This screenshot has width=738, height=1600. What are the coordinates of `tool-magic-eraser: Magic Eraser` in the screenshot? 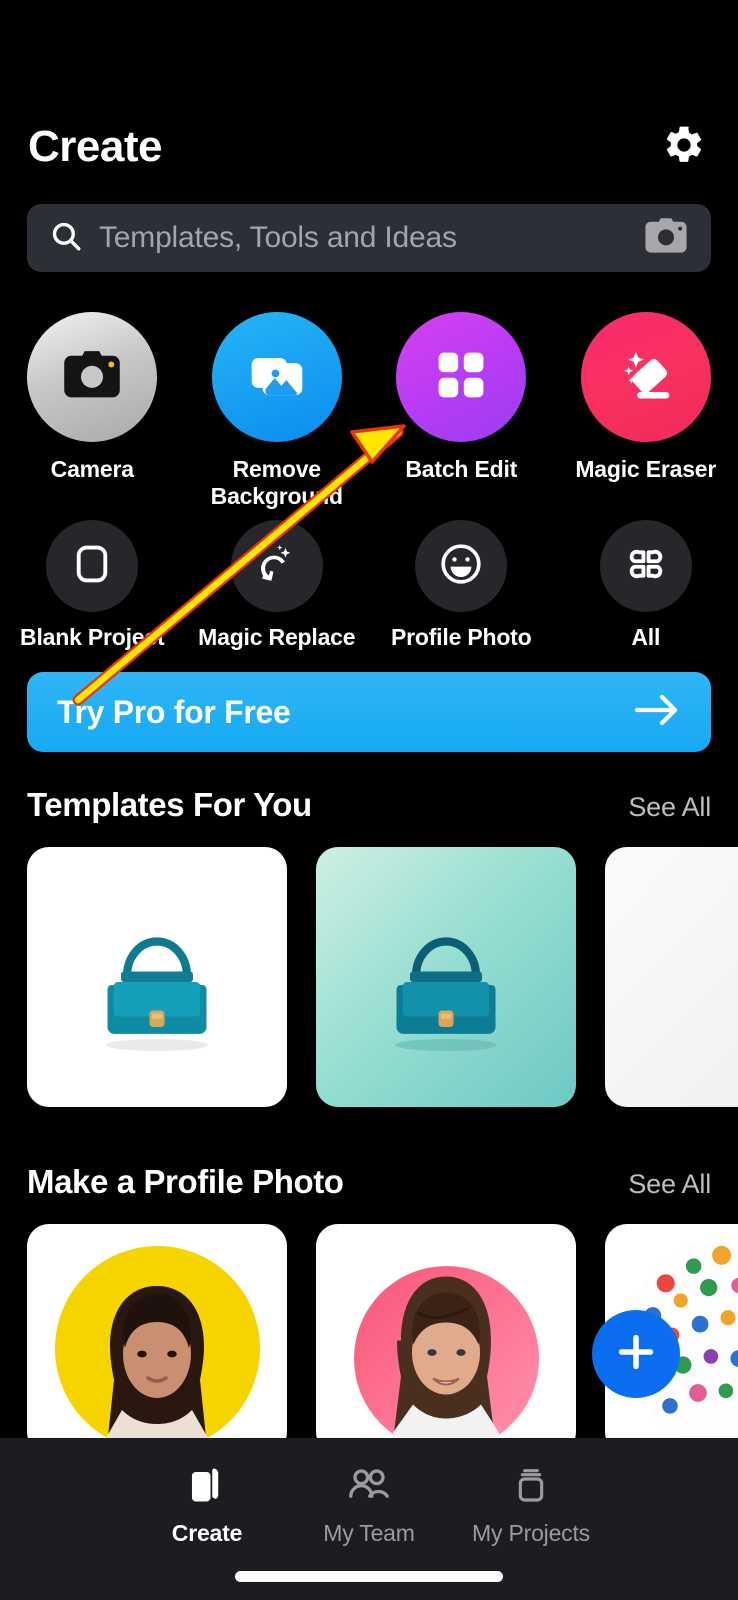 It's located at (646, 411).